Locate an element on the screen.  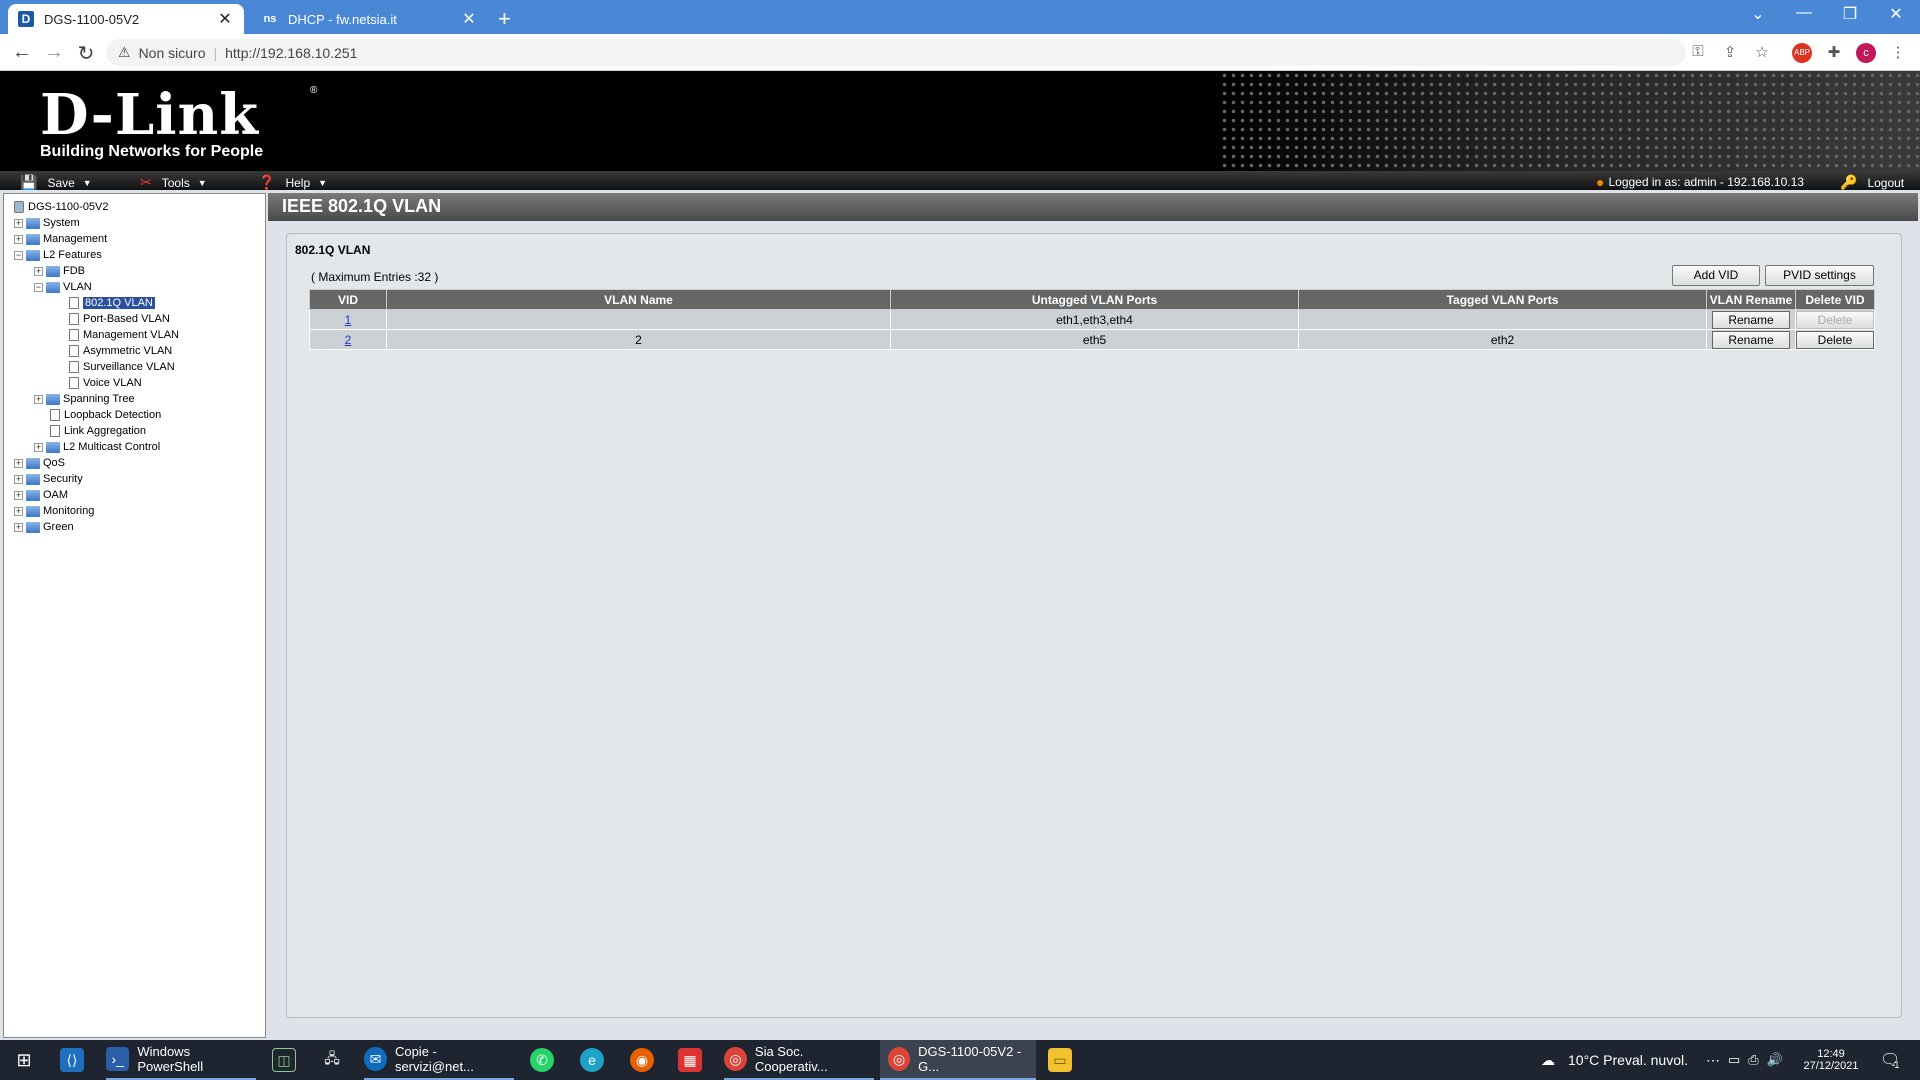
tree-item-monitoring: + Monitoring is located at coordinates (54, 511).